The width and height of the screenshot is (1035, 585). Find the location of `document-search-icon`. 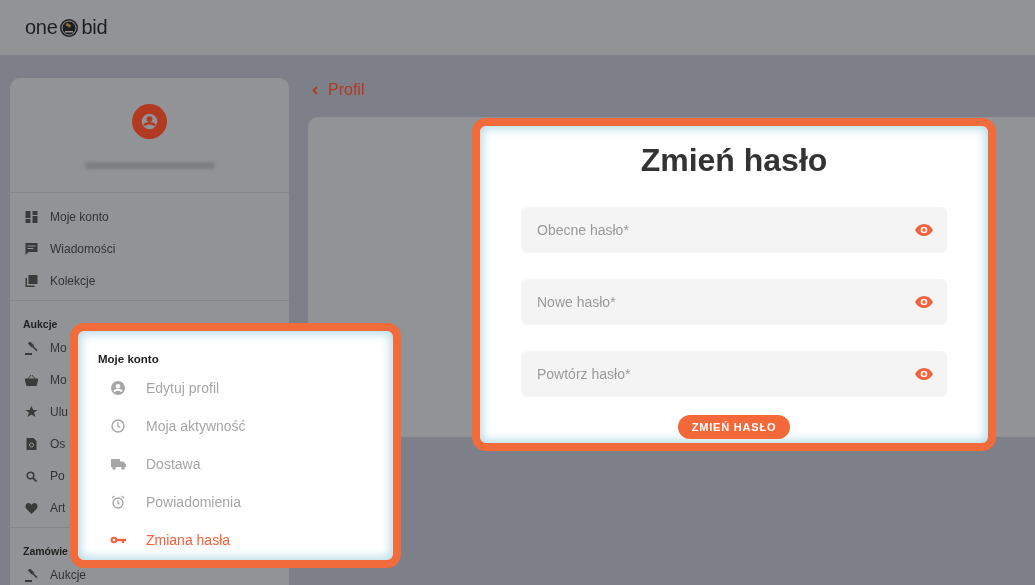

document-search-icon is located at coordinates (31, 444).